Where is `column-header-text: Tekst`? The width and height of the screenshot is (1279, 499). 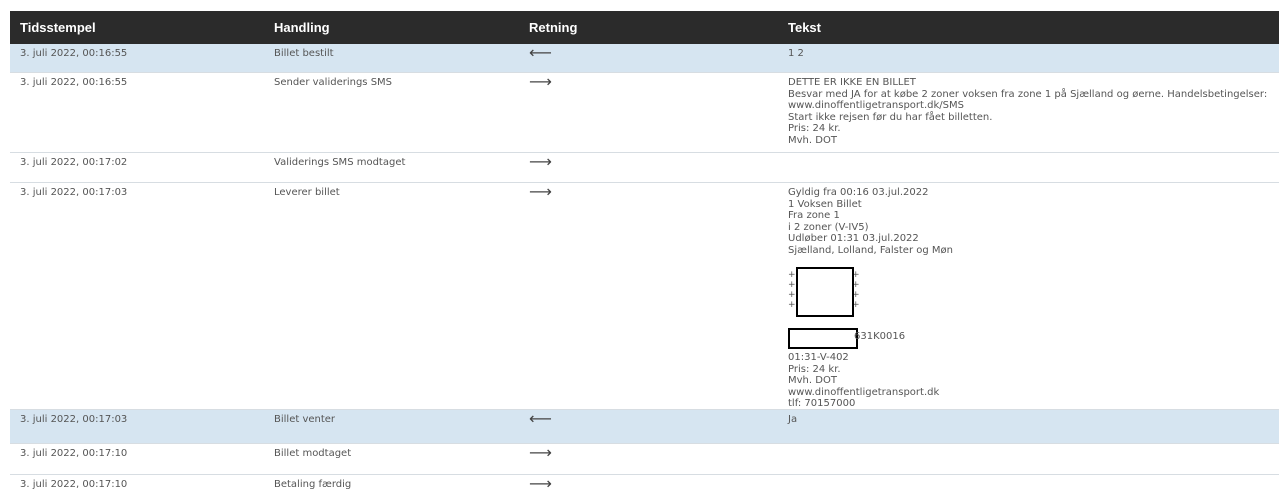 column-header-text: Tekst is located at coordinates (804, 27).